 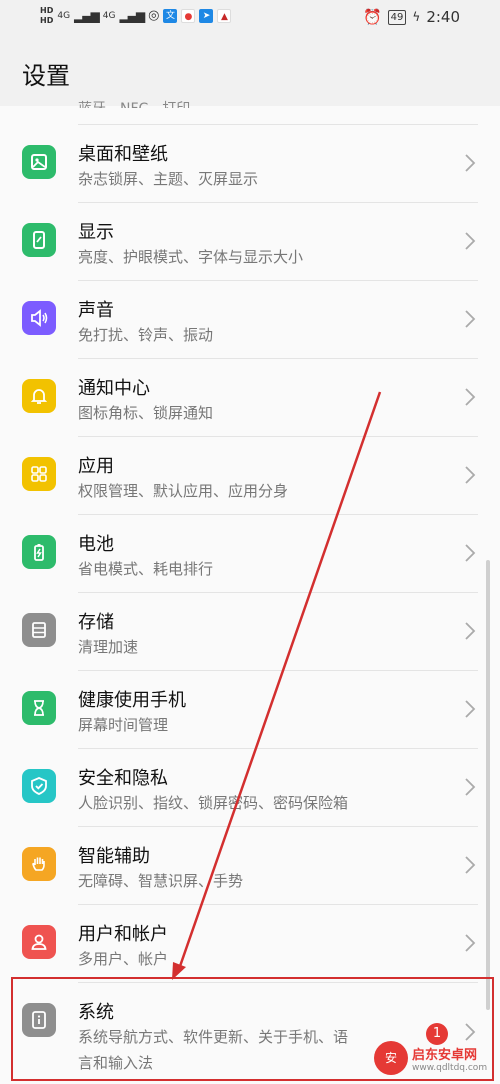 What do you see at coordinates (64, 15) in the screenshot?
I see `network-type-1: 4G` at bounding box center [64, 15].